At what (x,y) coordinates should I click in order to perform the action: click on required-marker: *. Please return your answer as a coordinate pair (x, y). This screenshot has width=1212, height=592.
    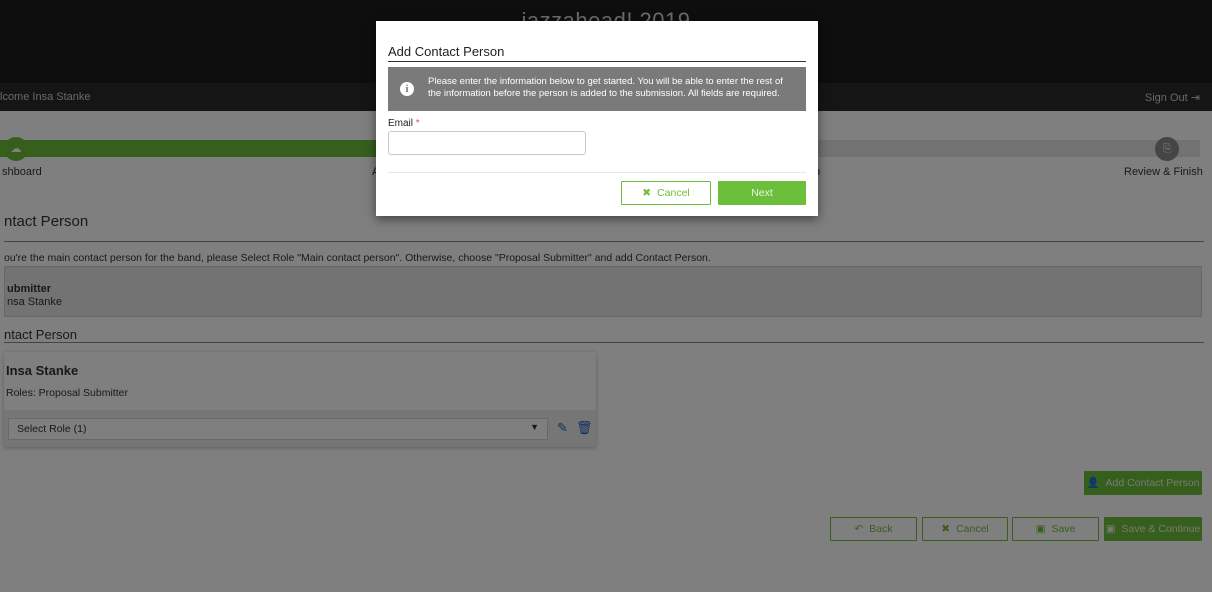
    Looking at the image, I should click on (417, 123).